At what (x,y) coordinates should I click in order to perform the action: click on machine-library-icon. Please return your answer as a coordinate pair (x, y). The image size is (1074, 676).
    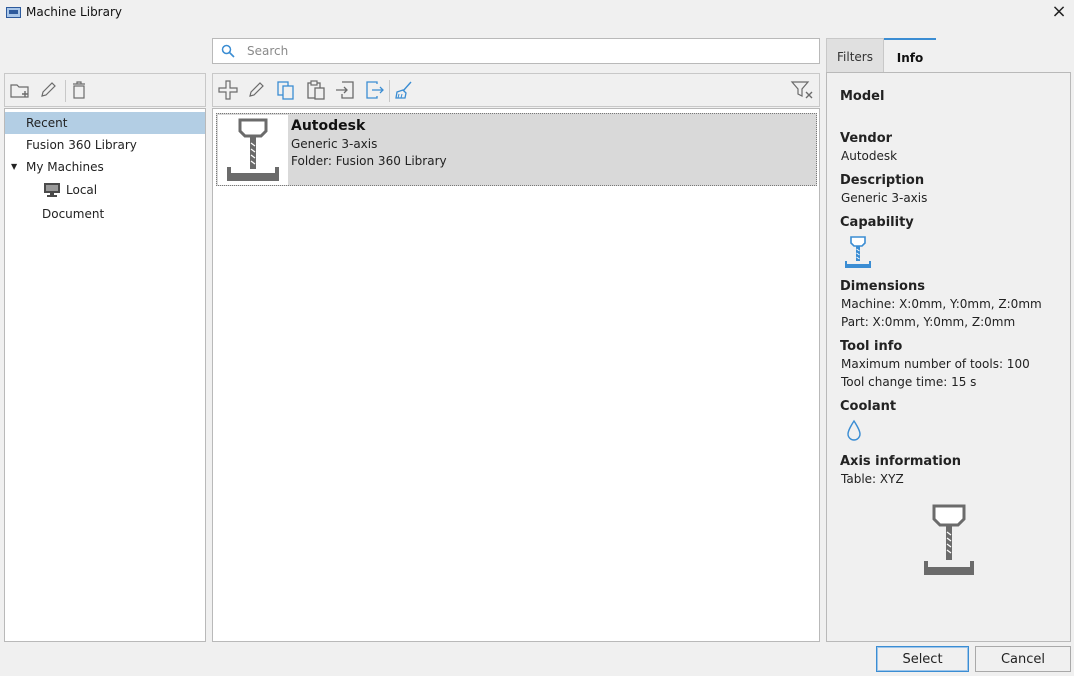
    Looking at the image, I should click on (13, 12).